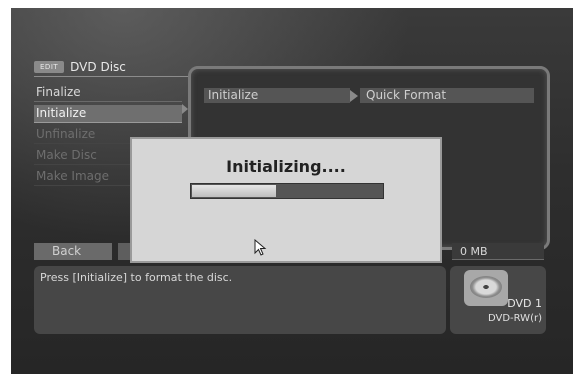 This screenshot has height=382, width=583. What do you see at coordinates (73, 251) in the screenshot?
I see `back-button: Back` at bounding box center [73, 251].